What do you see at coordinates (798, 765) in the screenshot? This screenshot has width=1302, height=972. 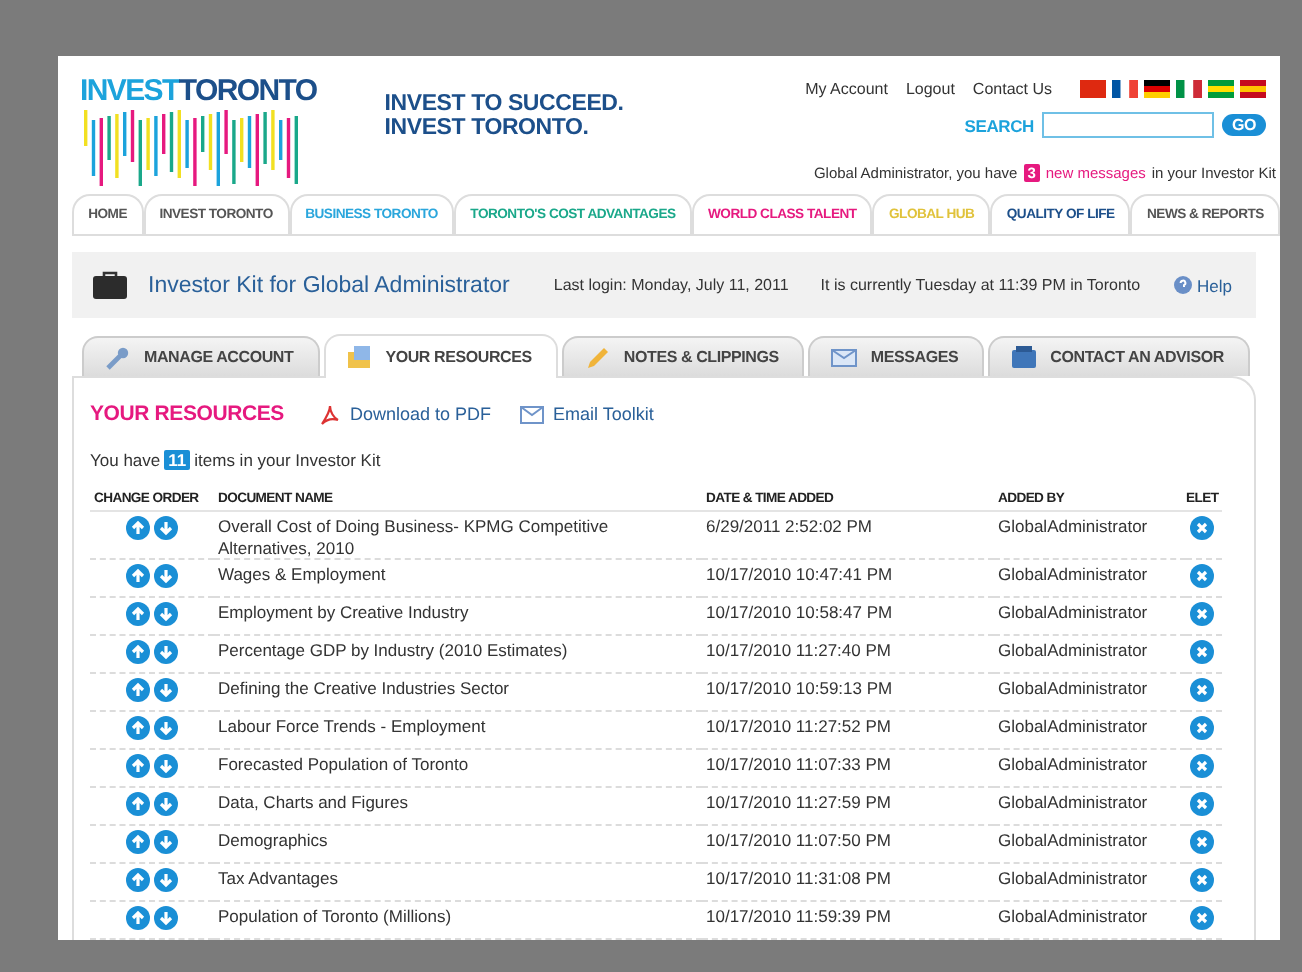 I see `table-cell: 10/17/2010 11:07:33 PM` at bounding box center [798, 765].